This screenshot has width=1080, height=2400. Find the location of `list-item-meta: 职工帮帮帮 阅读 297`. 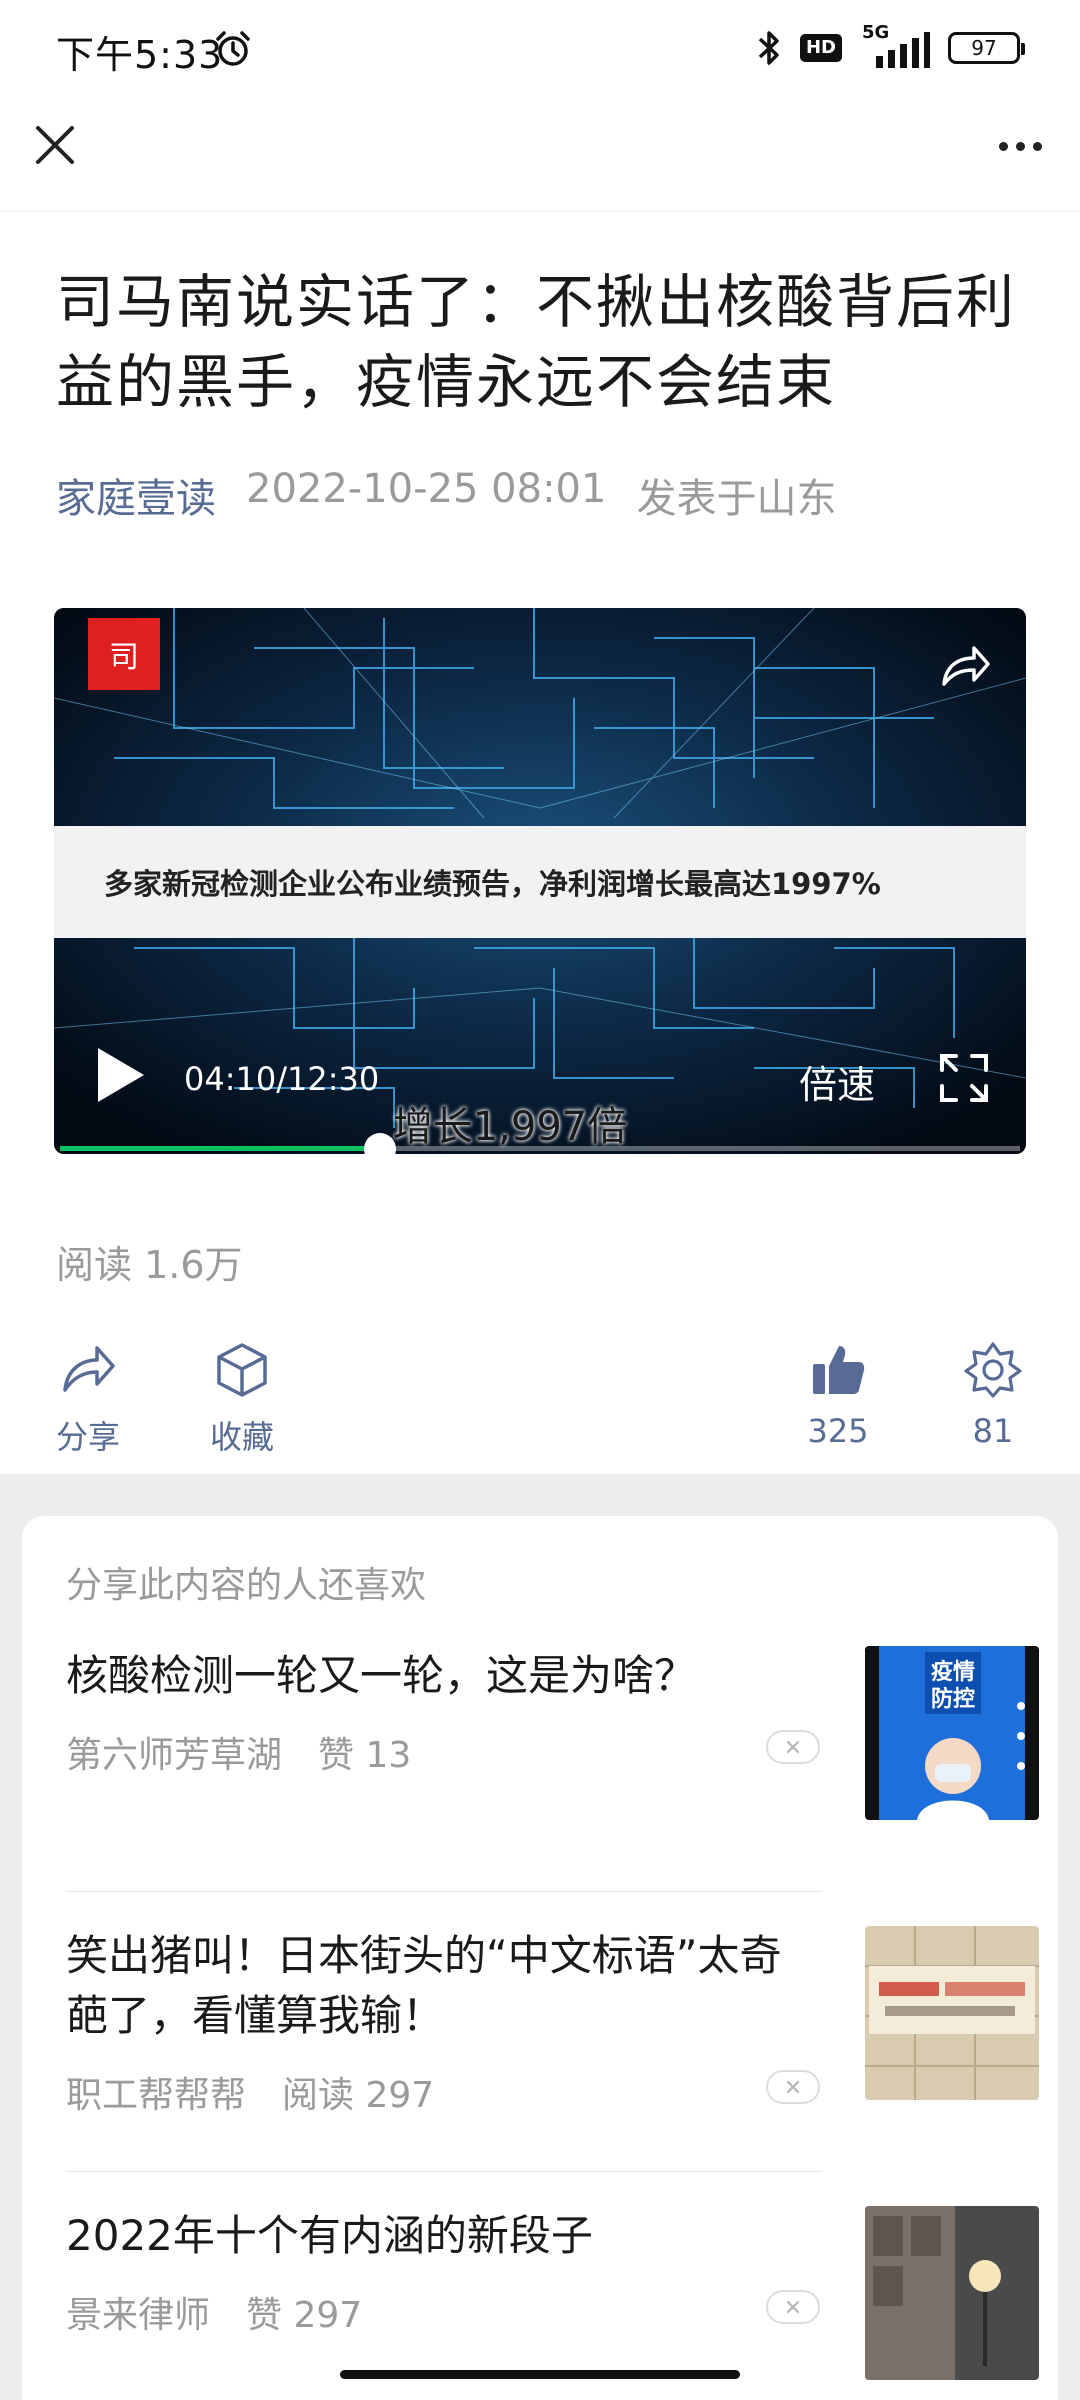

list-item-meta: 职工帮帮帮 阅读 297 is located at coordinates (250, 2092).